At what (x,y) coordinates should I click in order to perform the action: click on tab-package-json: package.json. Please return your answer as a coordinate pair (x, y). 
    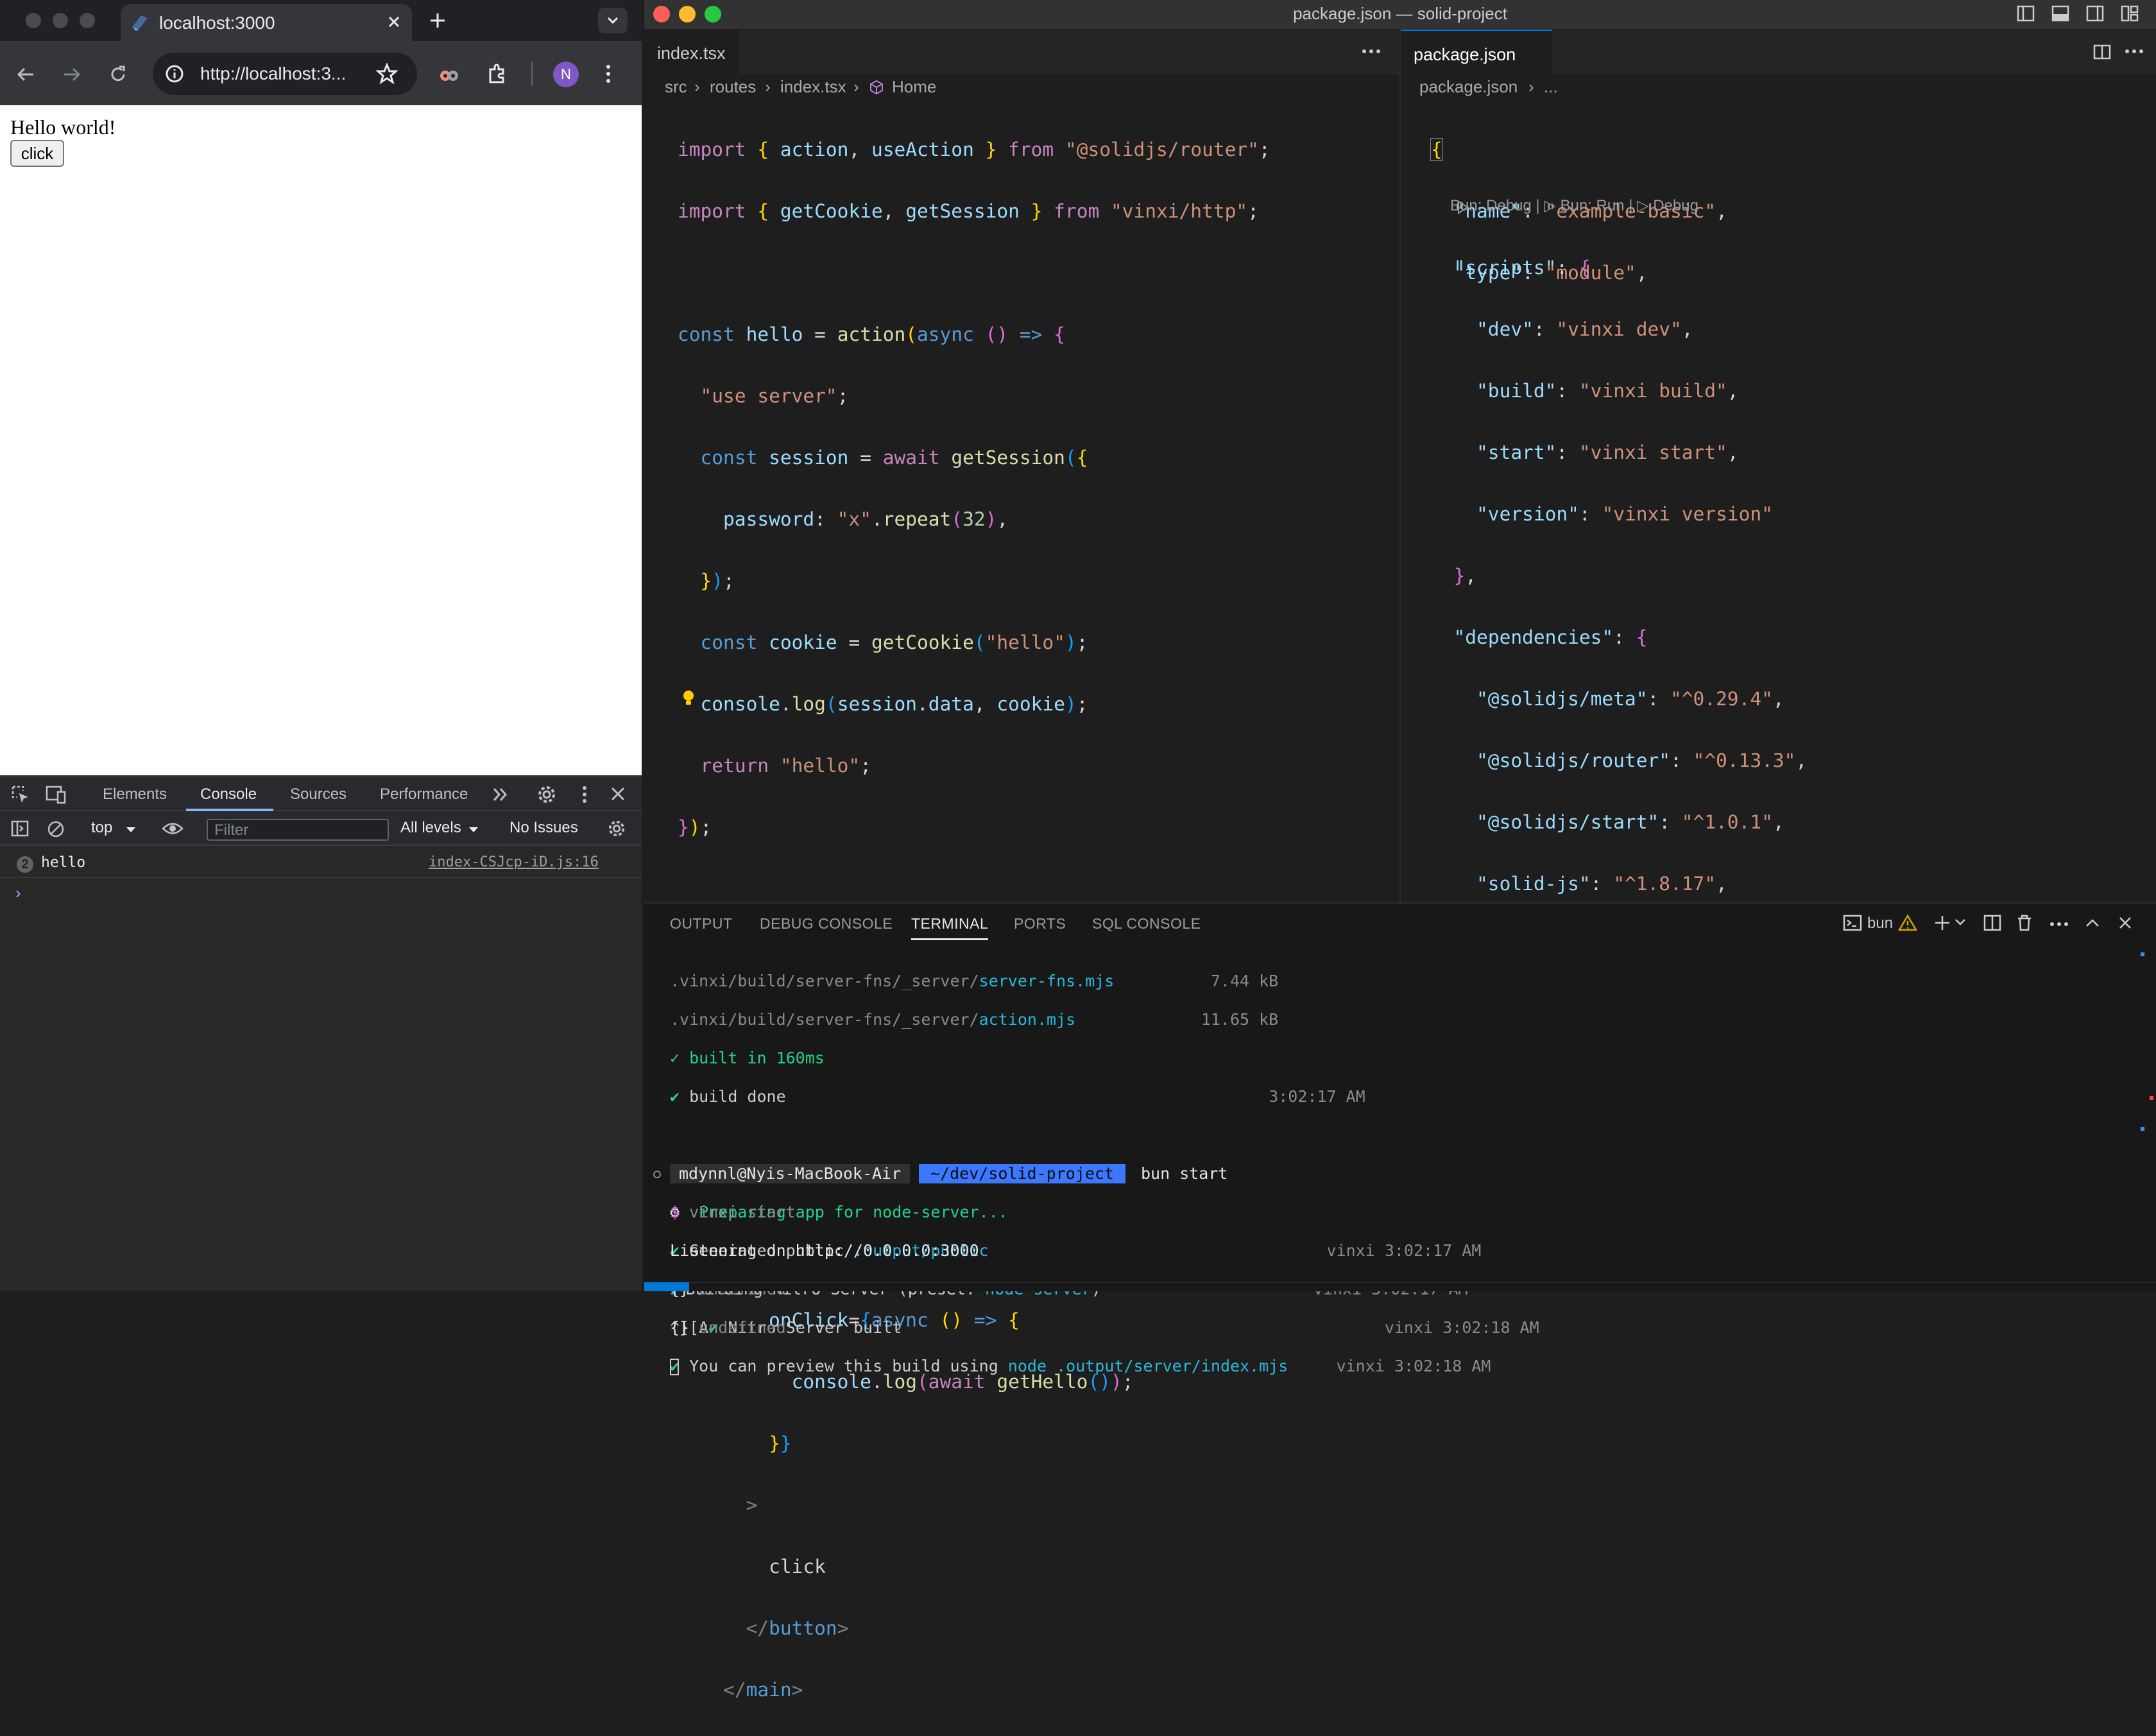
    Looking at the image, I should click on (1477, 52).